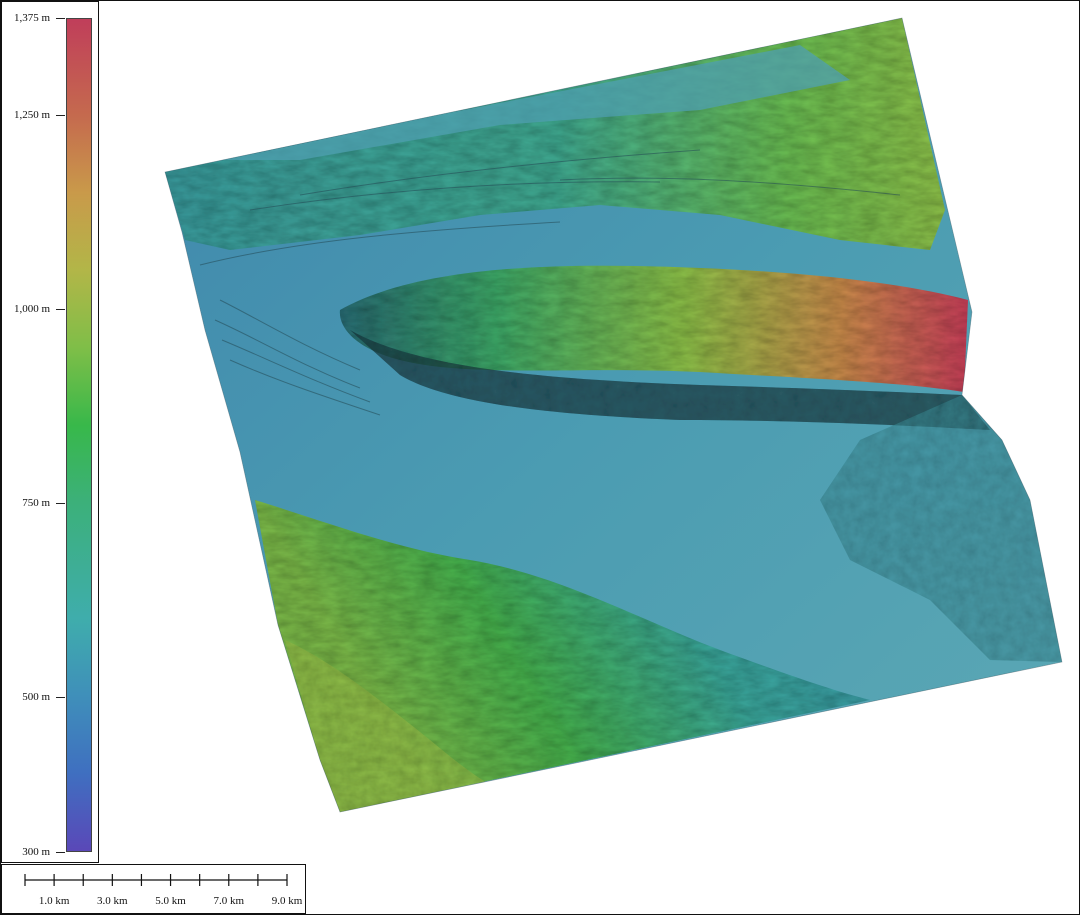  Describe the element at coordinates (50, 432) in the screenshot. I see `elevation-legend: 1,375 m 1,250 m 1,000 m 750 m 500 m 300 m` at that location.